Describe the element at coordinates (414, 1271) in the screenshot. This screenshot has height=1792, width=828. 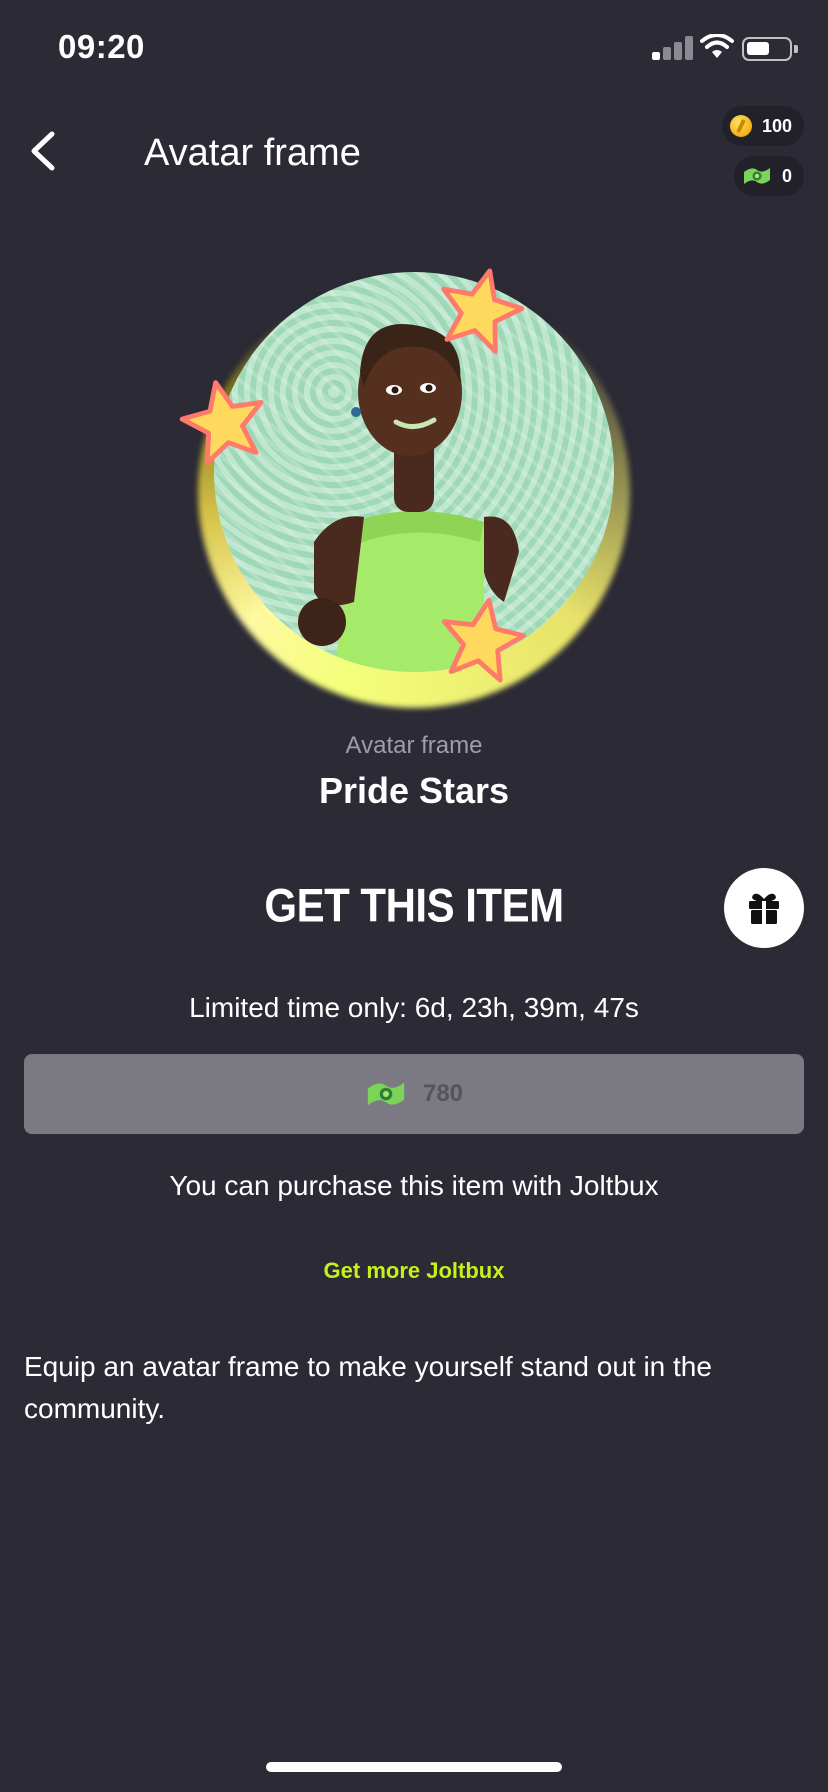
I see `get-more-joltbux-link: Get more Joltbux` at that location.